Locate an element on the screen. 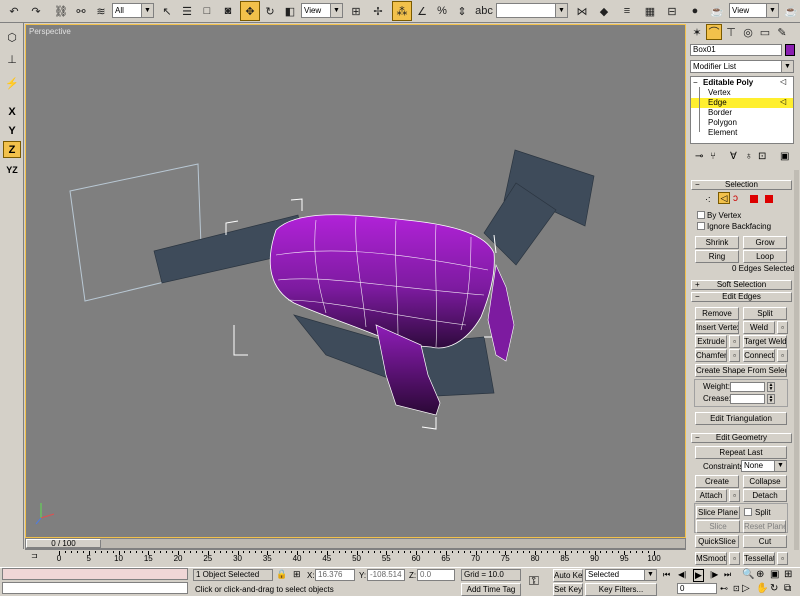  z-coord-field: 0.0 is located at coordinates (436, 575).